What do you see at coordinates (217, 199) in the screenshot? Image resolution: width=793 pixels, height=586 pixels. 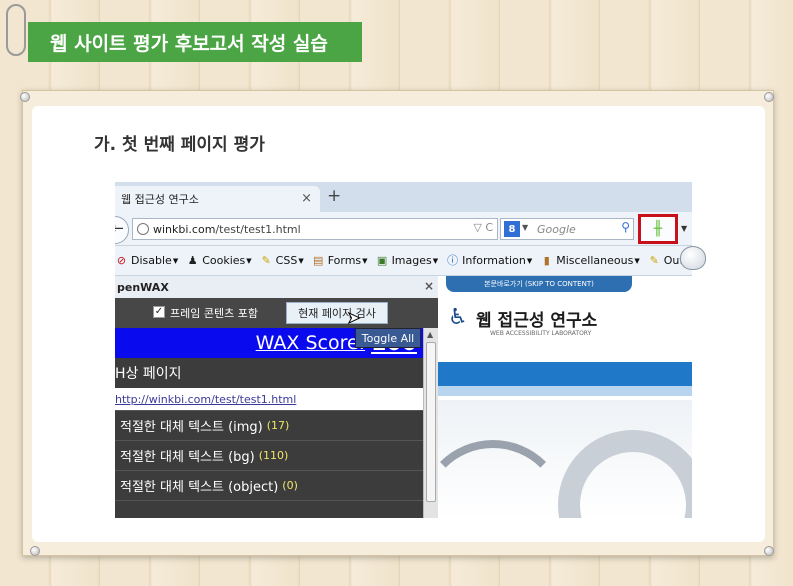 I see `browser-tab: 웹 접근성 연구소 ×` at bounding box center [217, 199].